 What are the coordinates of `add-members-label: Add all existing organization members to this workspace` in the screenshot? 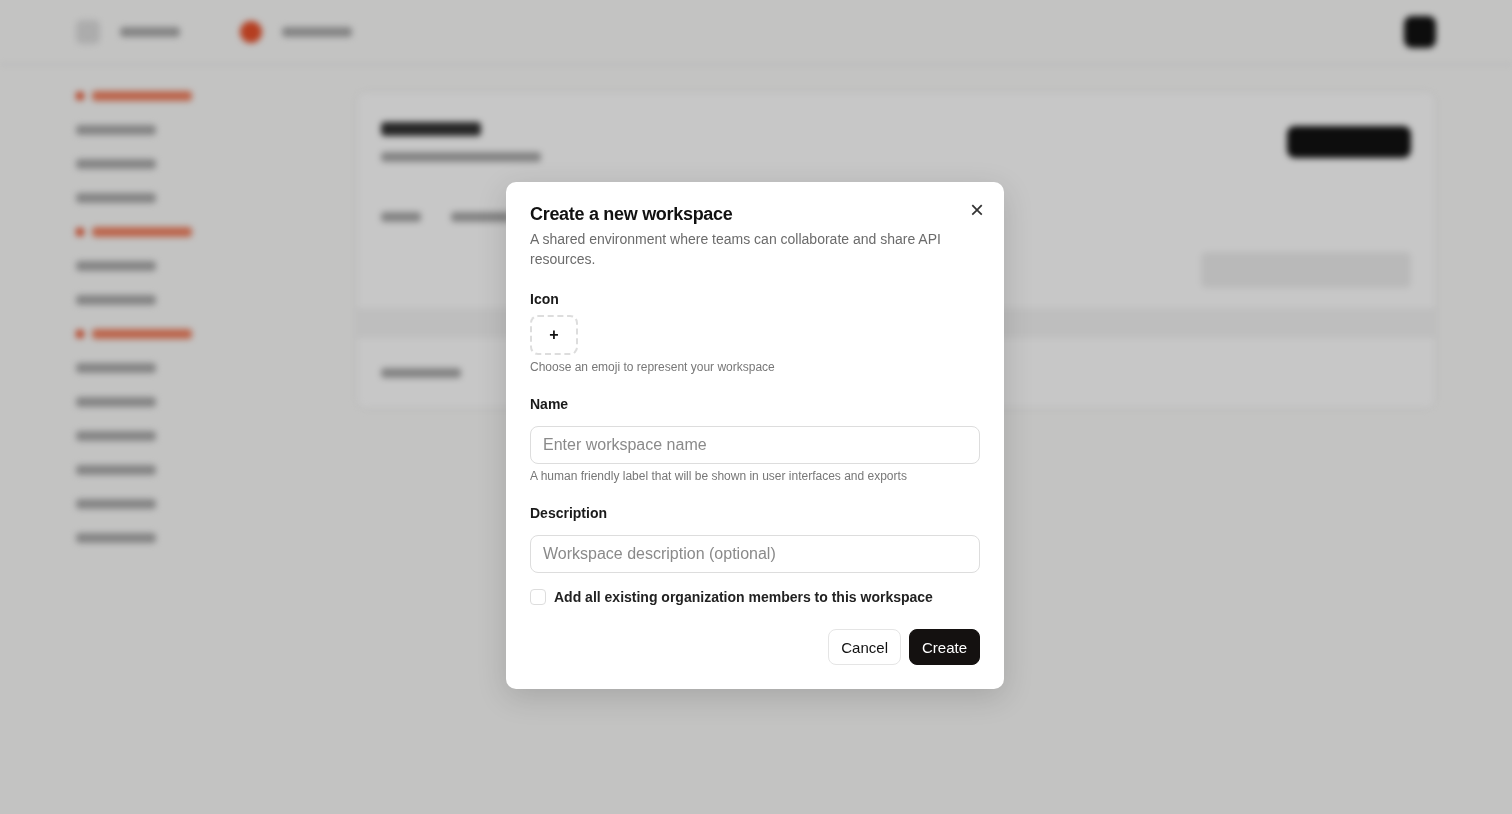 It's located at (743, 597).